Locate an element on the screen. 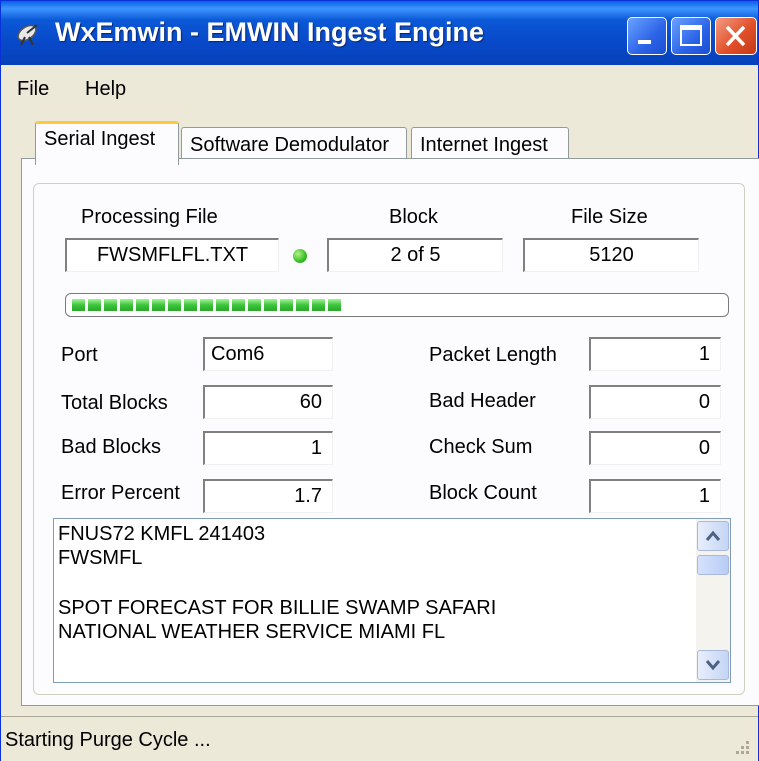 The height and width of the screenshot is (761, 759). bad-header-field: 0 is located at coordinates (655, 402).